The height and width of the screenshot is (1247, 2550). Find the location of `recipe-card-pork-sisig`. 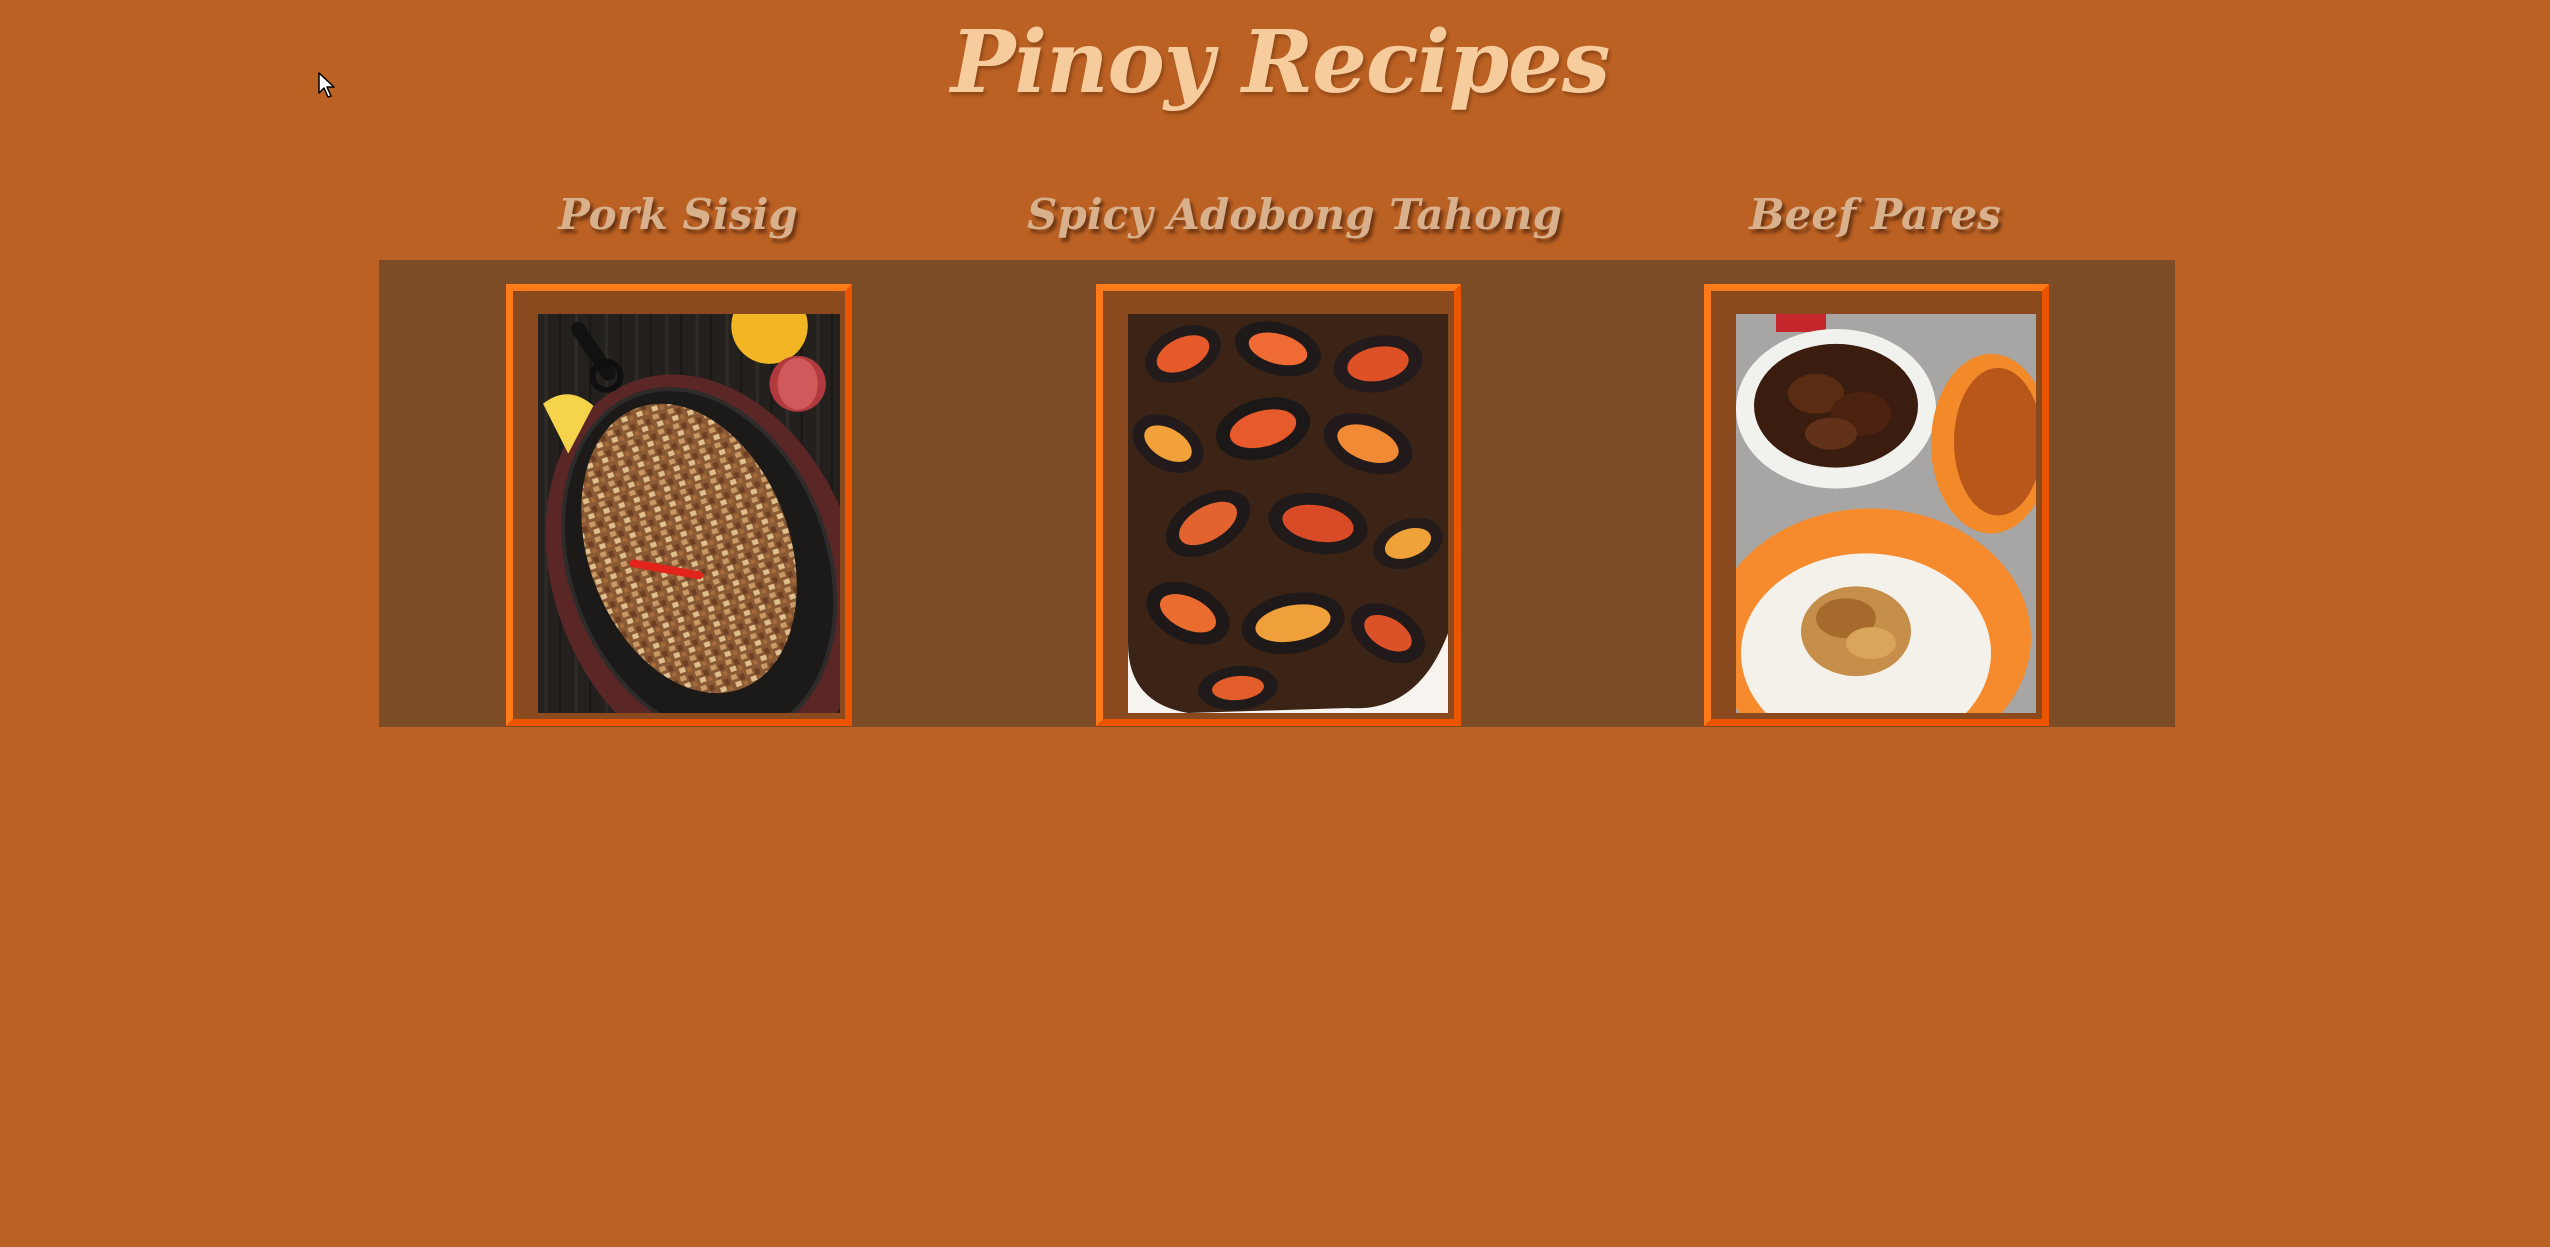

recipe-card-pork-sisig is located at coordinates (679, 505).